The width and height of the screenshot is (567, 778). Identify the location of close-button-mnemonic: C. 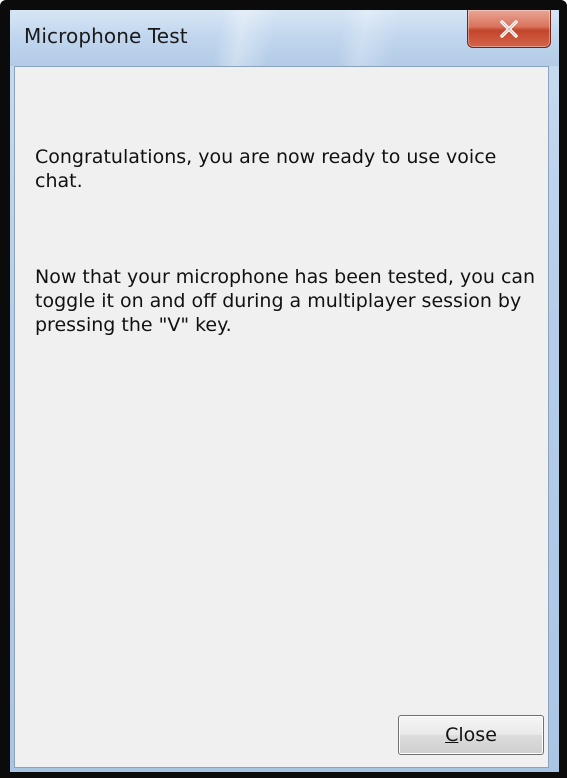
(452, 735).